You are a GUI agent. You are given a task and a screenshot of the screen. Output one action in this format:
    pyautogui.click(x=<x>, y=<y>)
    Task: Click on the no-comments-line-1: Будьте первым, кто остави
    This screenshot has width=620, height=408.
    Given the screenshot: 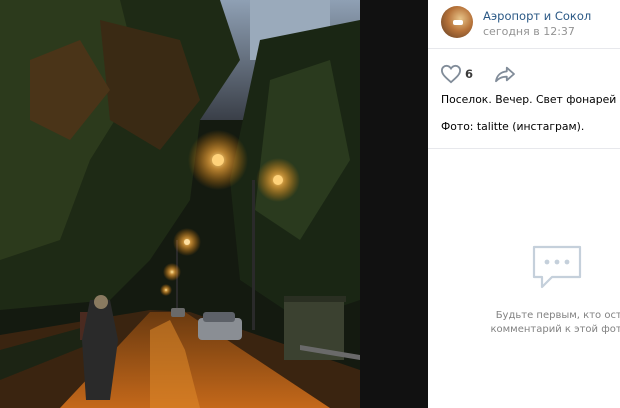 What is the action you would take?
    pyautogui.click(x=557, y=315)
    